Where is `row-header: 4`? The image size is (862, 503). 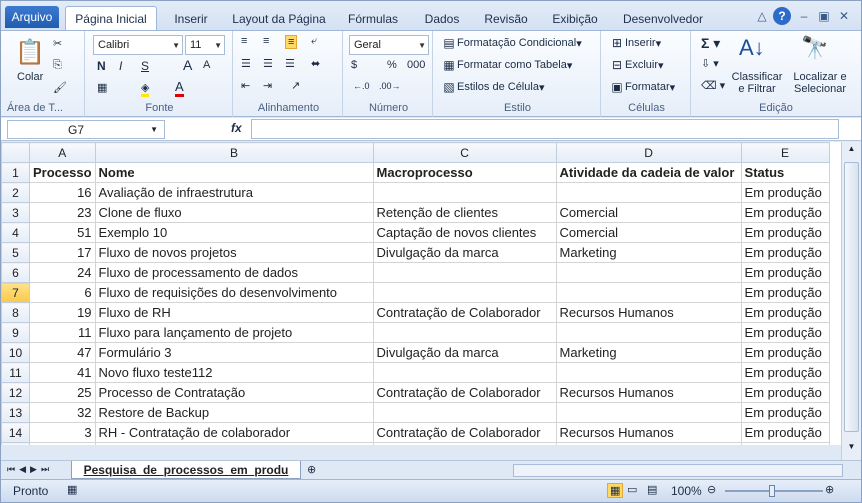 row-header: 4 is located at coordinates (15, 232).